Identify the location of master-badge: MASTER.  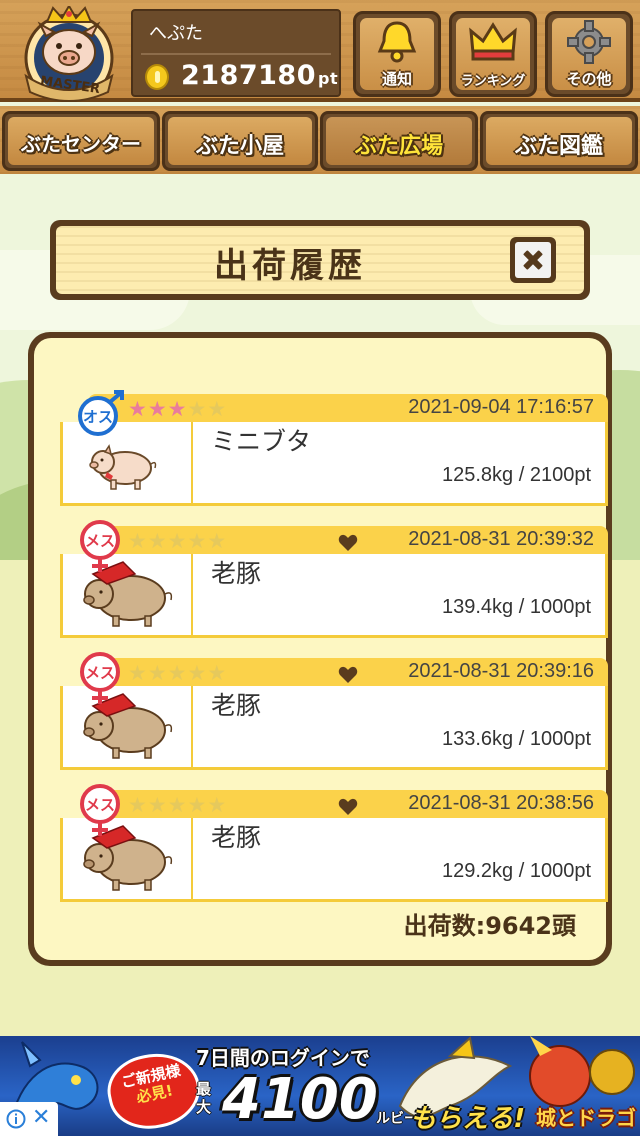
(69, 53).